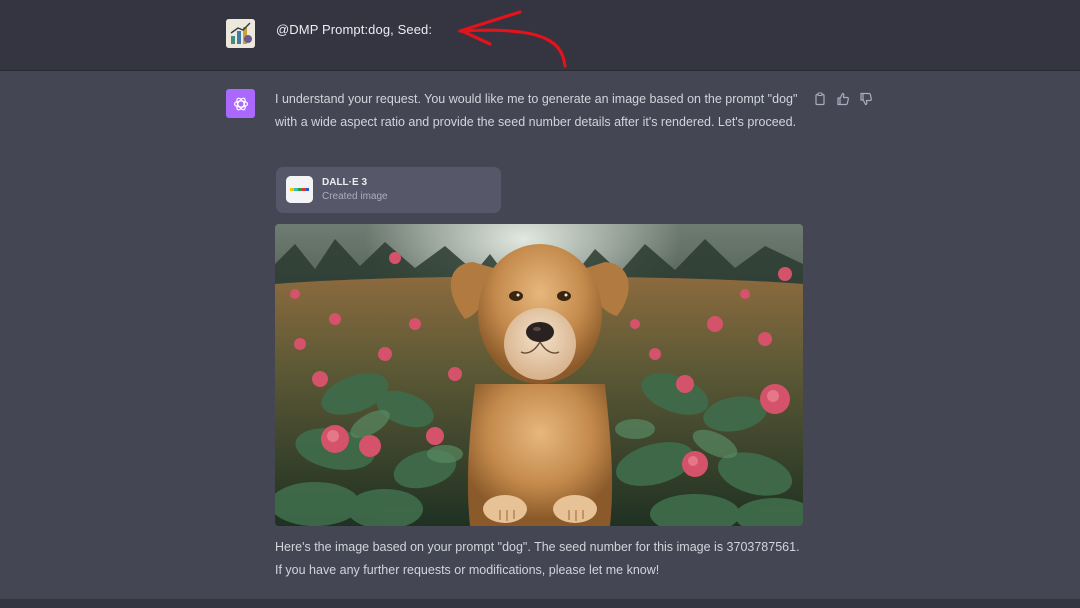  What do you see at coordinates (240, 33) in the screenshot?
I see `chart-avatar-icon` at bounding box center [240, 33].